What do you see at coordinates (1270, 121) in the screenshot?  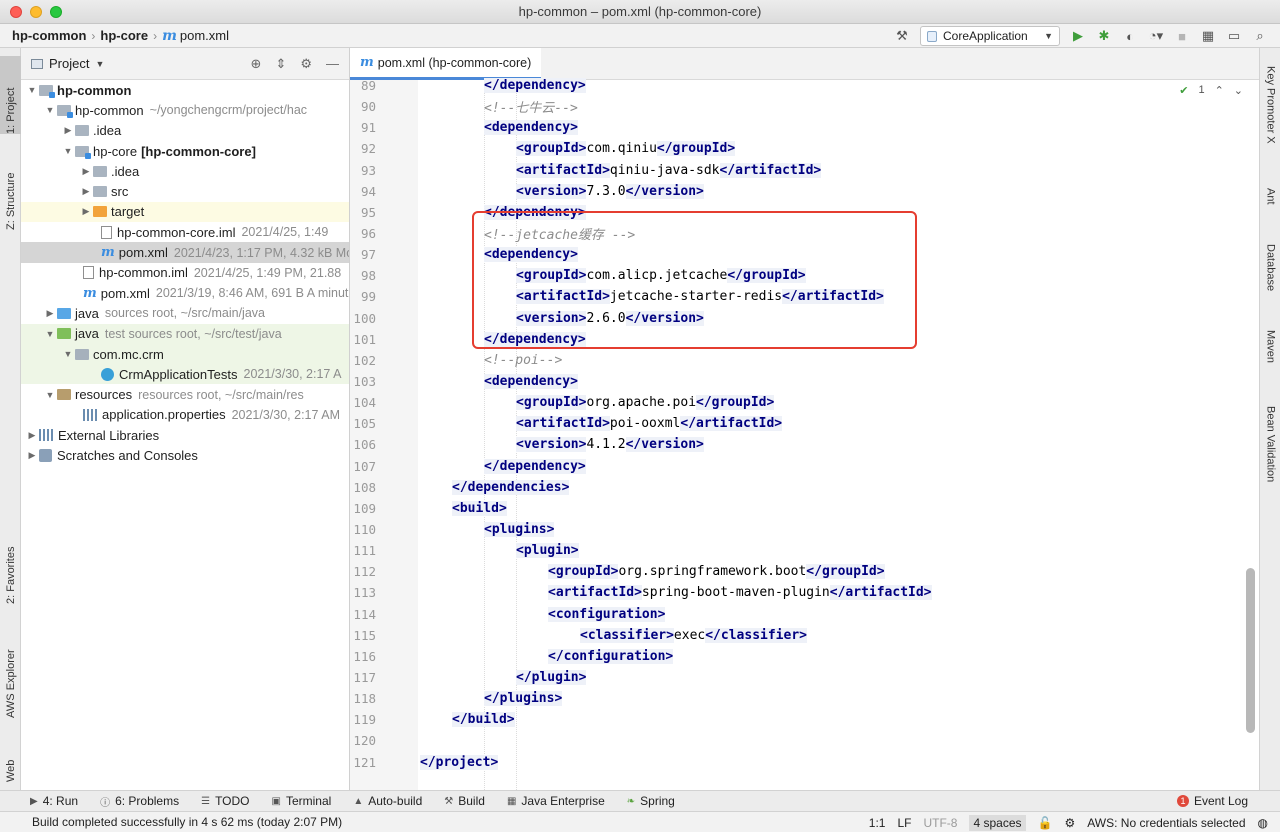 I see `tool-tab-key-promoter: Key Promoter X` at bounding box center [1270, 121].